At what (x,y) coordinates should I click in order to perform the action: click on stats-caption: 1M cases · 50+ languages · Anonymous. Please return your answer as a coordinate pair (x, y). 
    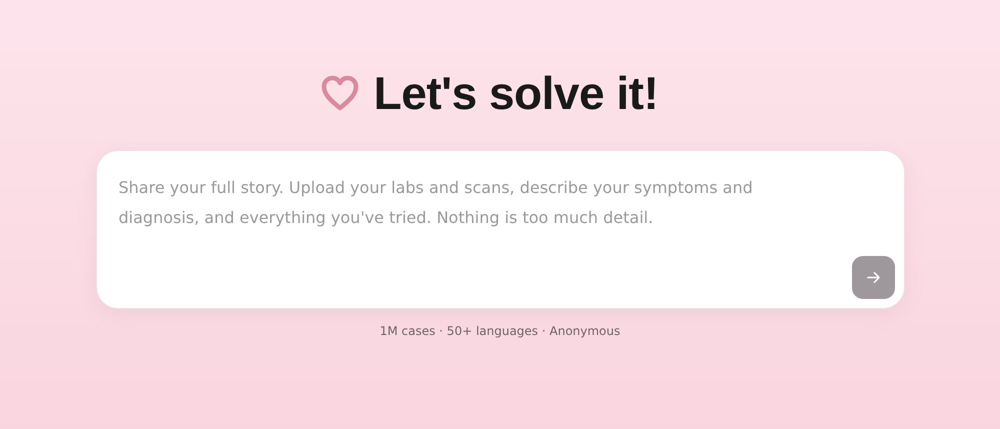
    Looking at the image, I should click on (500, 331).